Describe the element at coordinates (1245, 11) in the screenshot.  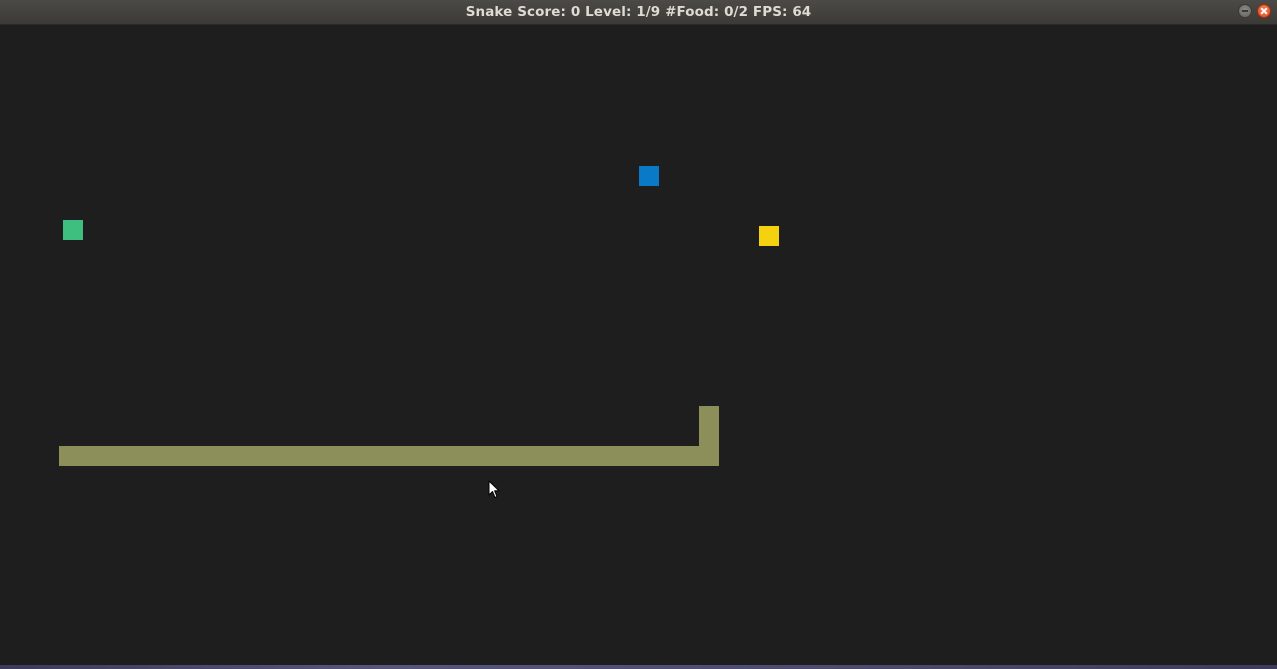
I see `minimize-icon` at that location.